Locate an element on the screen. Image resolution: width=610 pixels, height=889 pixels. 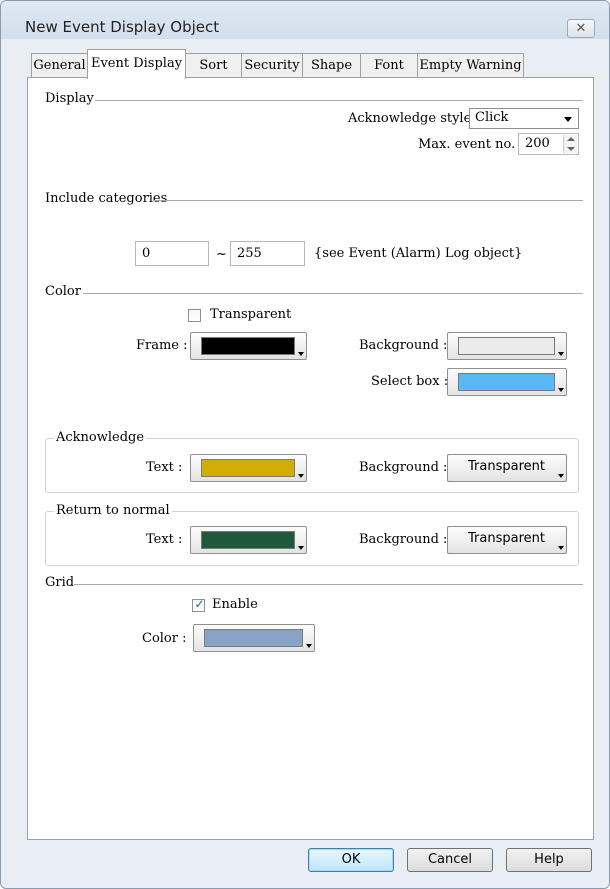
rtn-background-label: Background : is located at coordinates (403, 539).